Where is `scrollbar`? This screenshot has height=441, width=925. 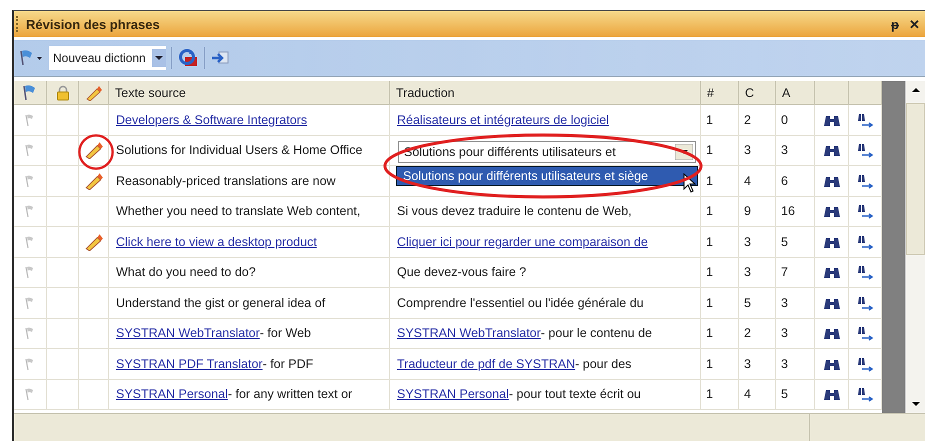 scrollbar is located at coordinates (915, 247).